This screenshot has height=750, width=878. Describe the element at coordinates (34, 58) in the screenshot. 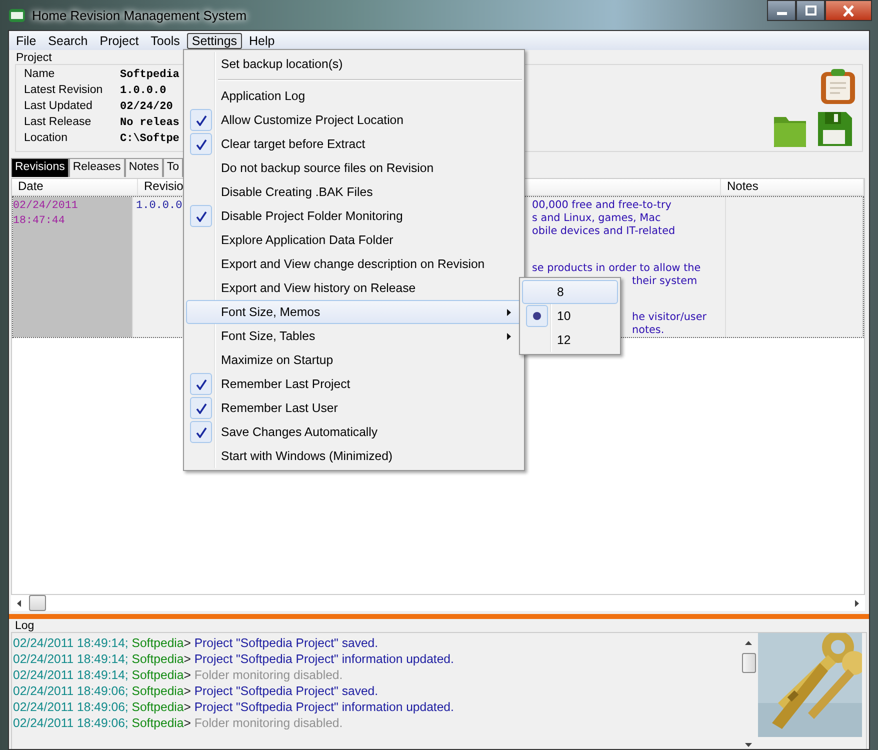

I see `group-title: Project` at that location.